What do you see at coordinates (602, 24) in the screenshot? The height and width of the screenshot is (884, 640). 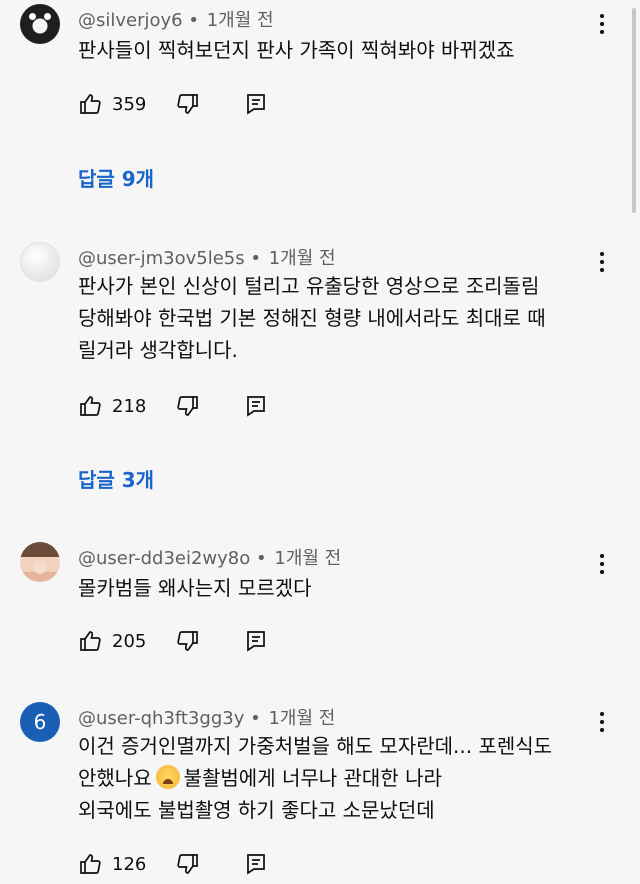 I see `more-vertical-icon` at bounding box center [602, 24].